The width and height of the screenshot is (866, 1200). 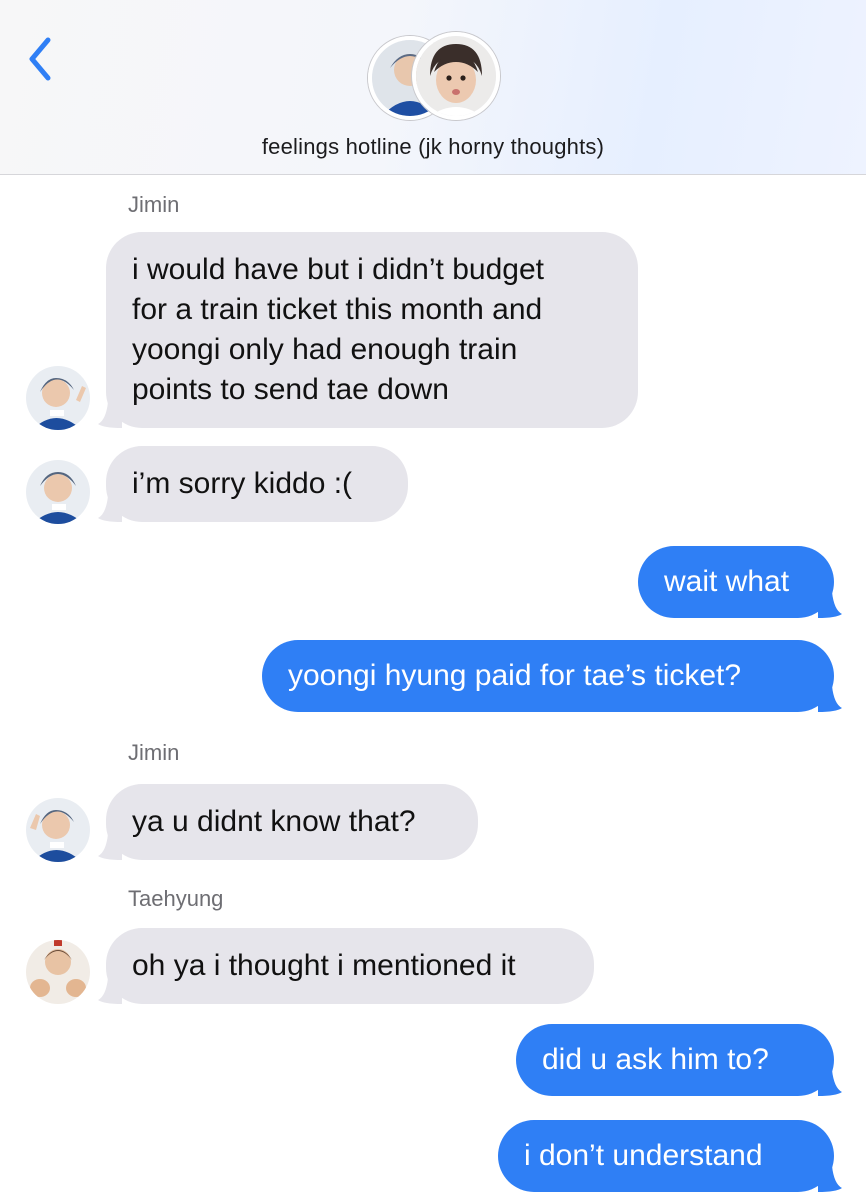 What do you see at coordinates (433, 147) in the screenshot?
I see `group-title: feelings hotline (jk horny thoughts)` at bounding box center [433, 147].